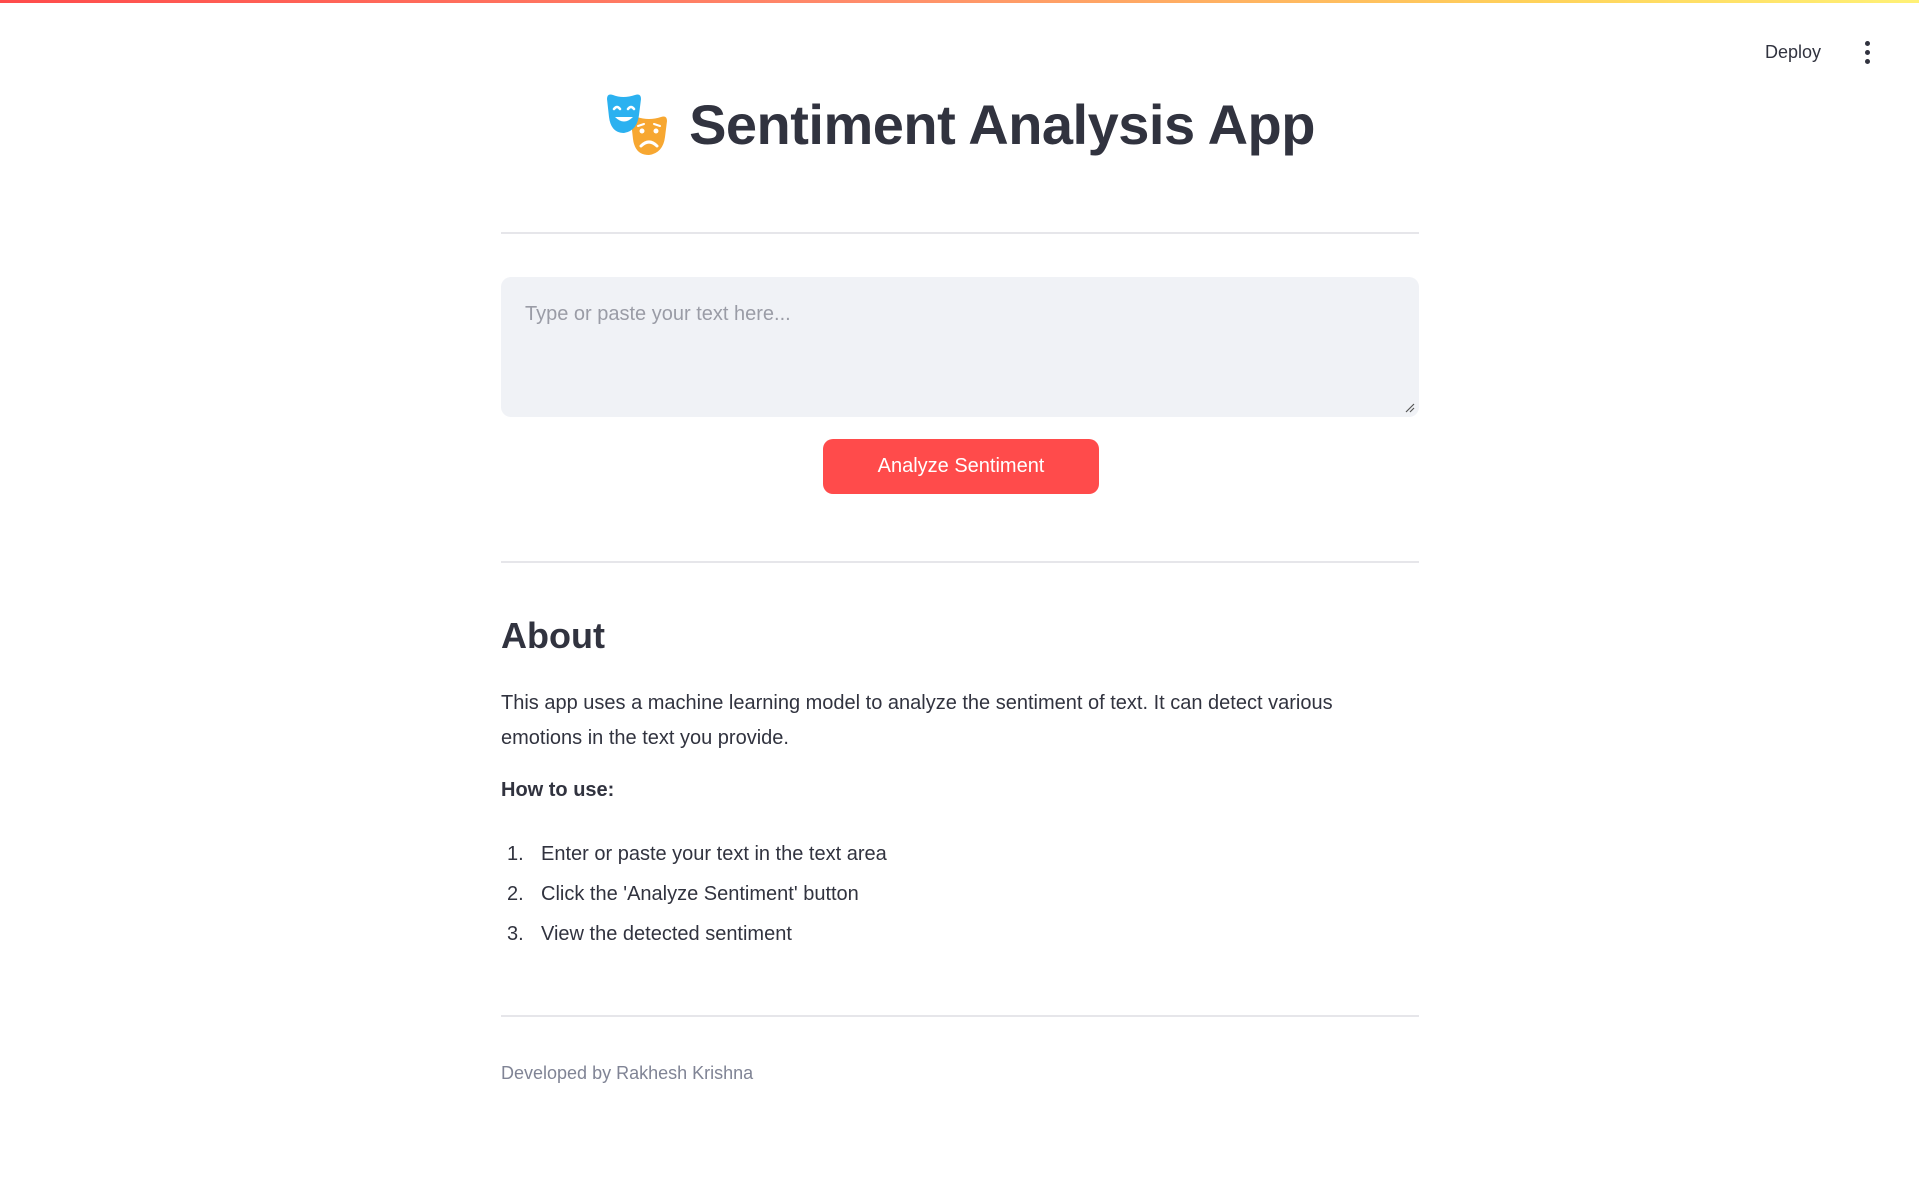 Image resolution: width=1919 pixels, height=1199 pixels. I want to click on step-text: View the detected sentiment, so click(666, 933).